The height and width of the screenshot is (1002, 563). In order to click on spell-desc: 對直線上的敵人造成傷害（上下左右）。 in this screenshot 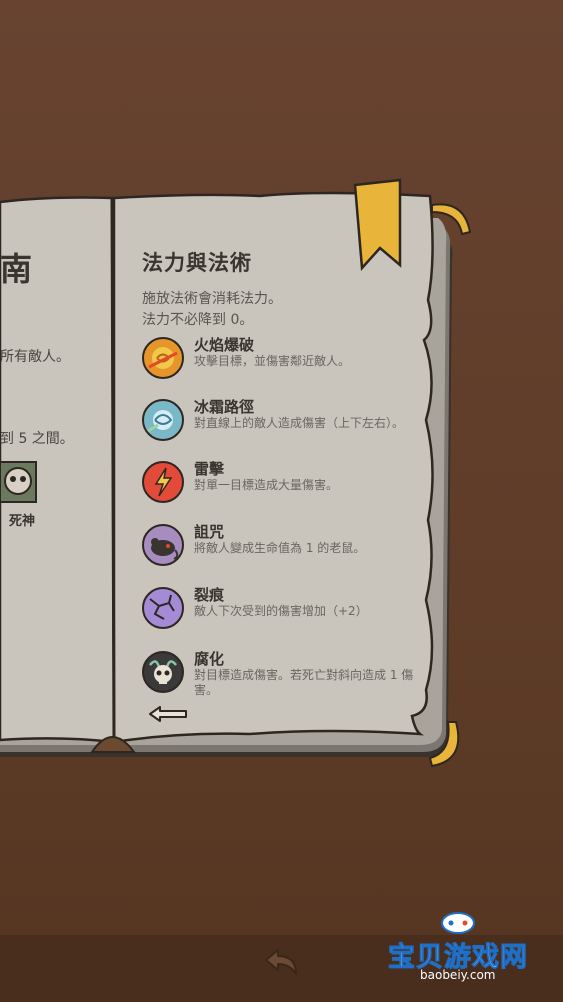, I will do `click(299, 423)`.